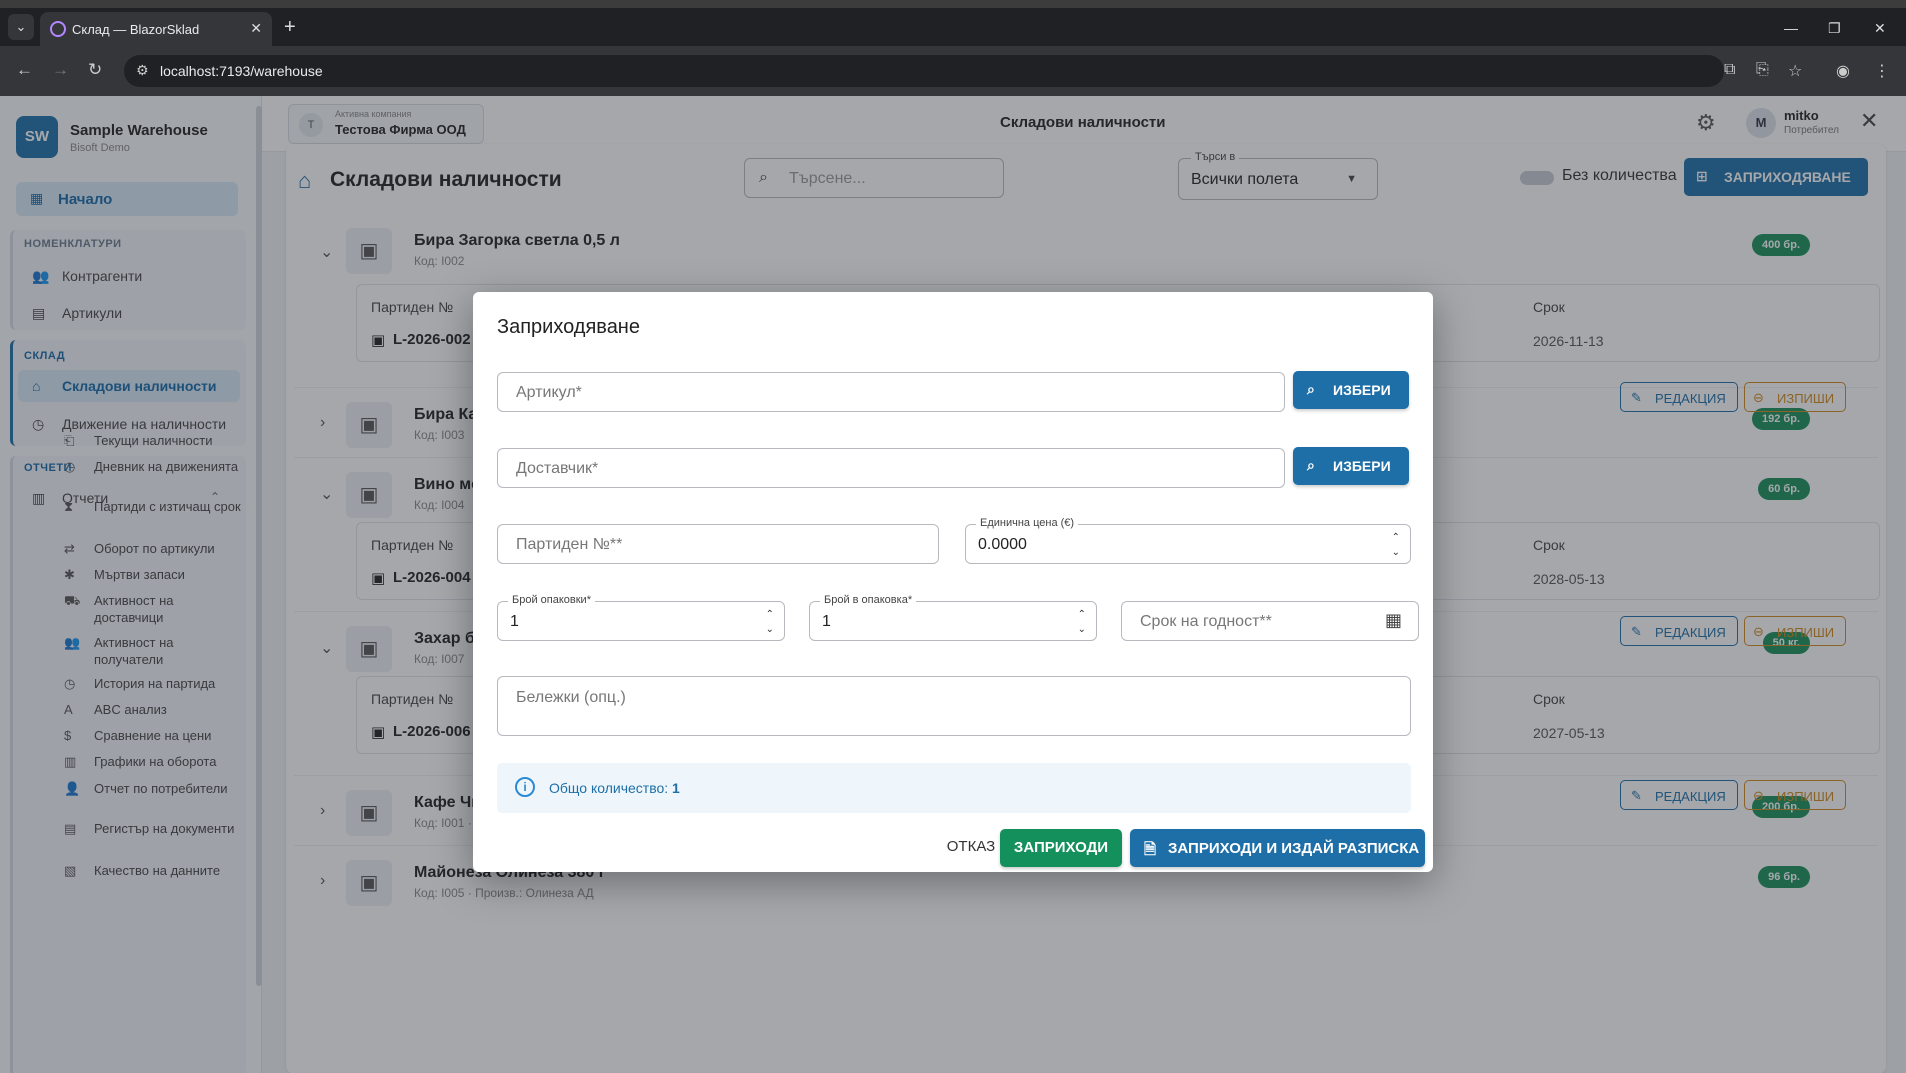 This screenshot has height=1073, width=1906. I want to click on close-window-icon: ✕, so click(1880, 28).